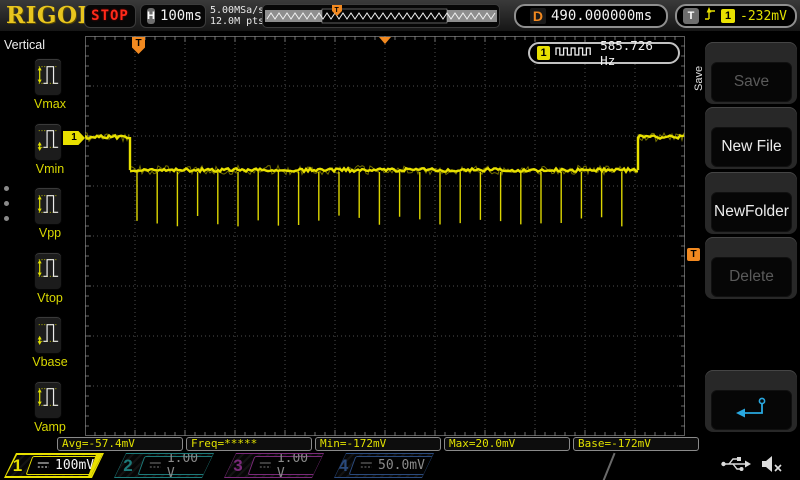  I want to click on channel-body: 4 50.0mV, so click(384, 465).